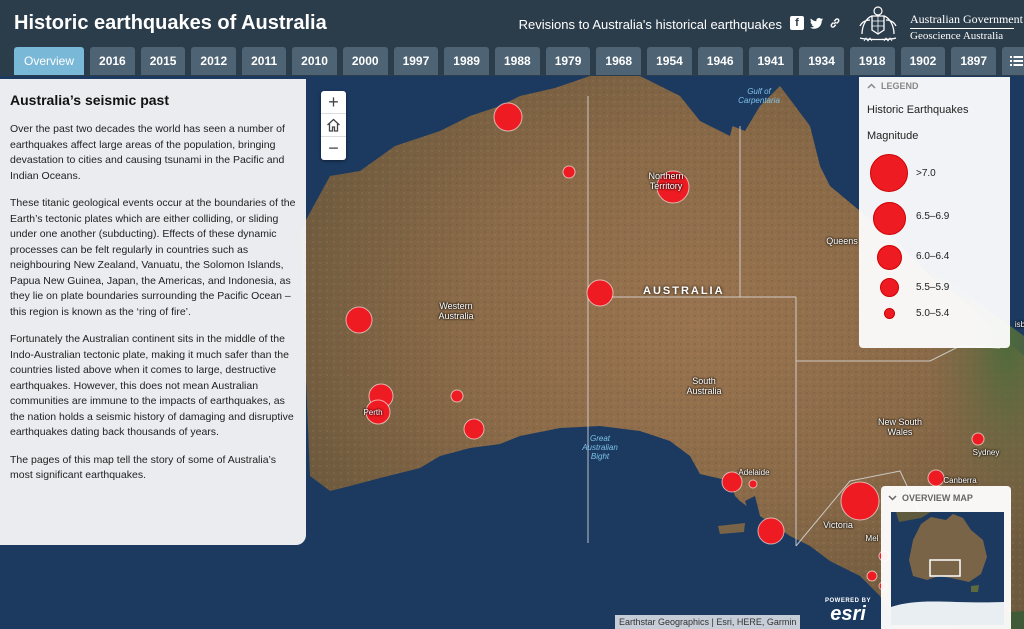  What do you see at coordinates (49, 61) in the screenshot?
I see `tab-overview: Overview` at bounding box center [49, 61].